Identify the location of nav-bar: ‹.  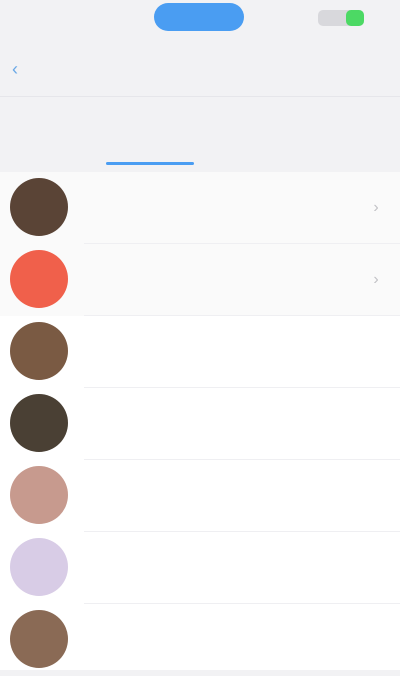
(200, 69).